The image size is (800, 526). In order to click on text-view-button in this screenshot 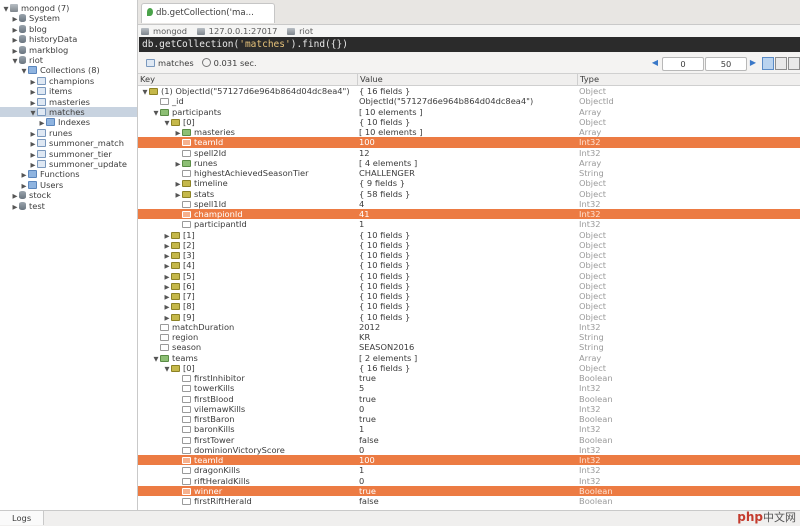, I will do `click(794, 63)`.